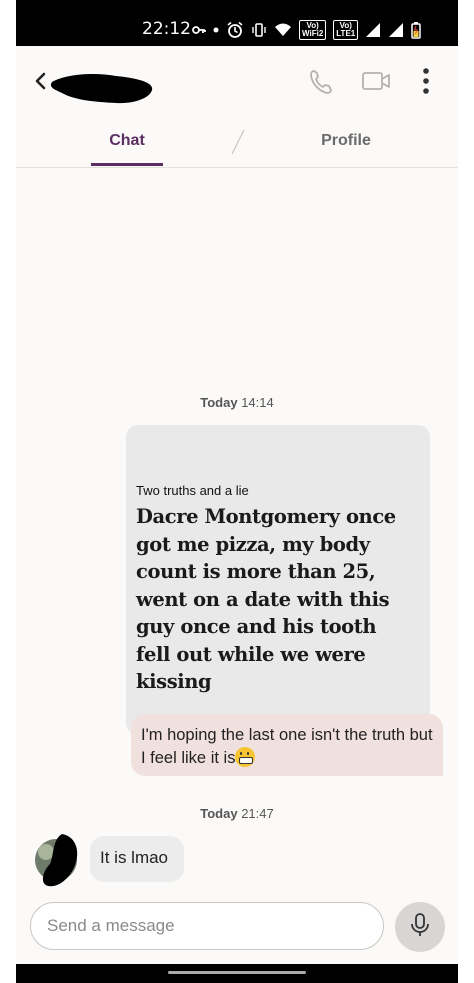 The image size is (474, 983). Describe the element at coordinates (313, 30) in the screenshot. I see `vowifi-badge-icon: Vo) WiFi2` at that location.